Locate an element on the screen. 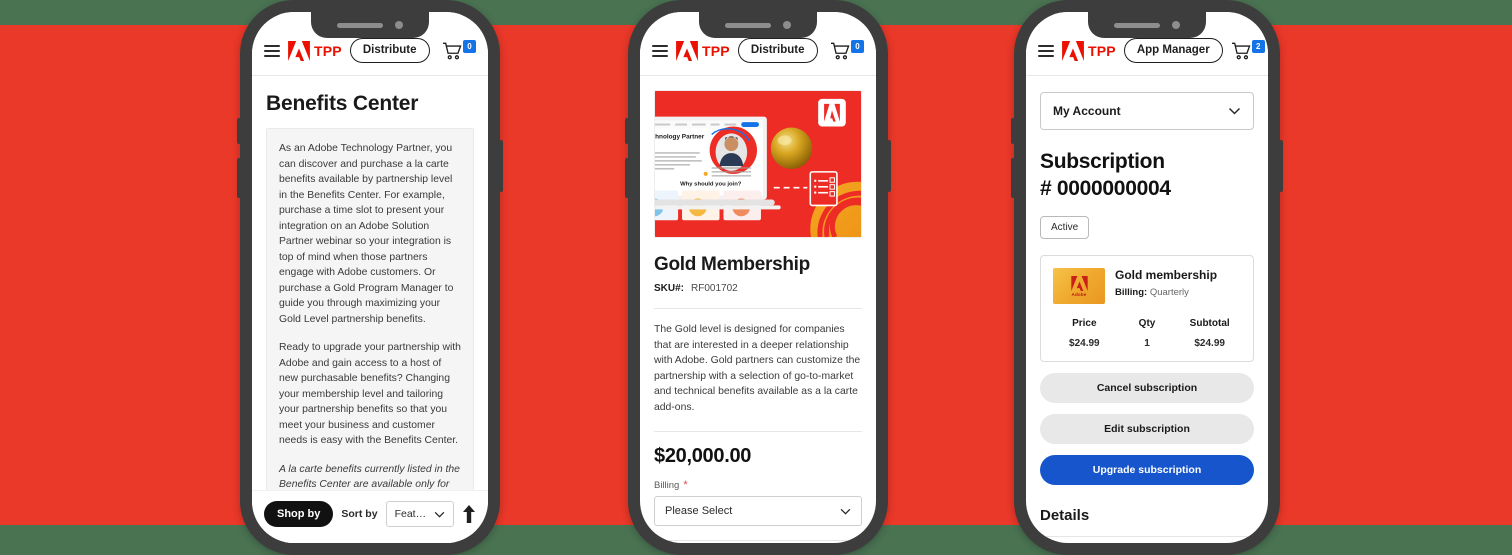 The width and height of the screenshot is (1512, 555). billing-label-text: Billing is located at coordinates (667, 485).